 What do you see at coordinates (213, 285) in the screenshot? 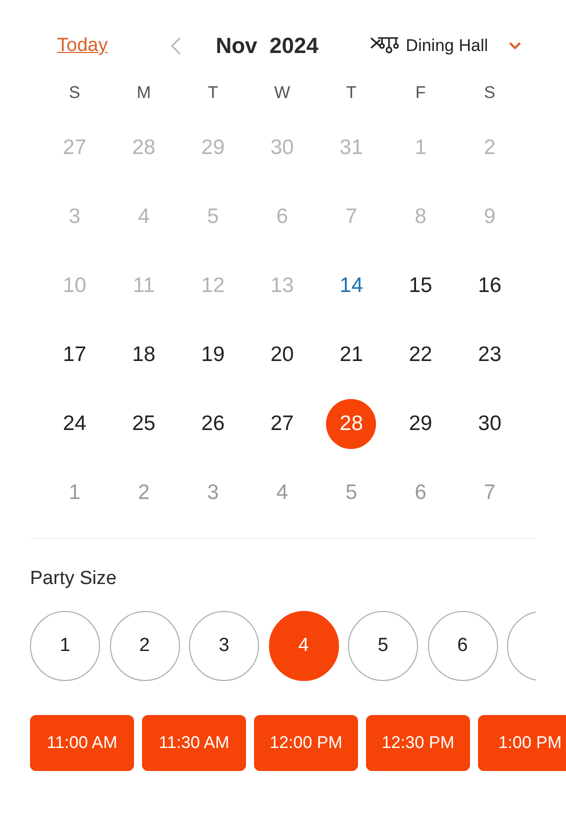
I see `calendar-day: 12` at bounding box center [213, 285].